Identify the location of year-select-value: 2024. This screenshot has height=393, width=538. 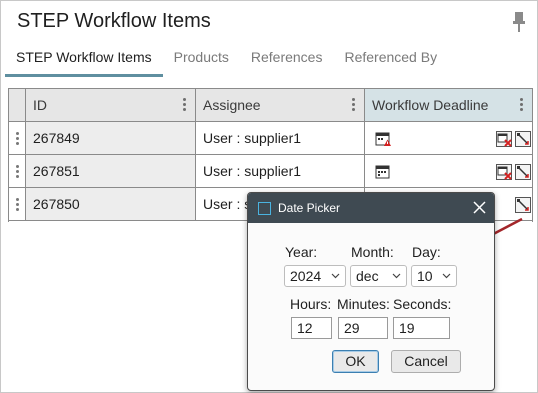
(306, 276).